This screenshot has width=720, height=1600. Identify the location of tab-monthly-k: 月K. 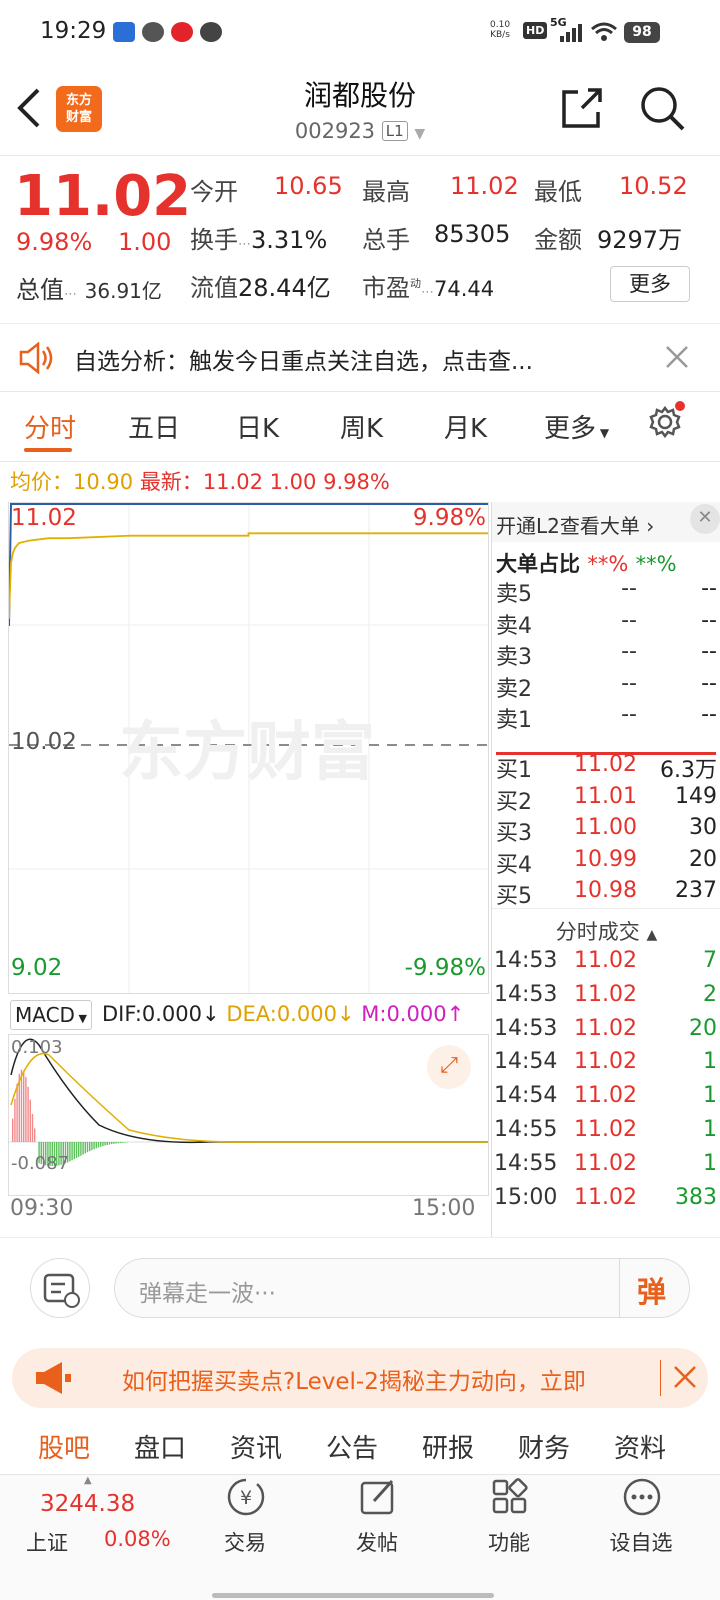
(465, 426).